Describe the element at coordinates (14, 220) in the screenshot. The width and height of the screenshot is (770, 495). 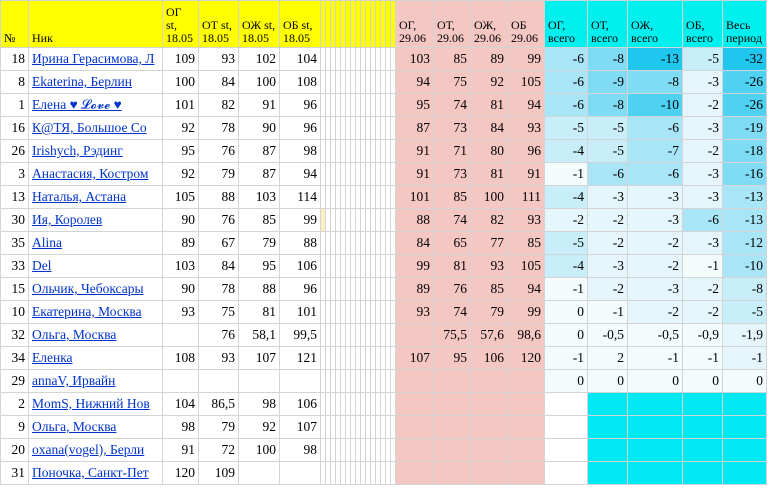
I see `row-index: 30` at that location.